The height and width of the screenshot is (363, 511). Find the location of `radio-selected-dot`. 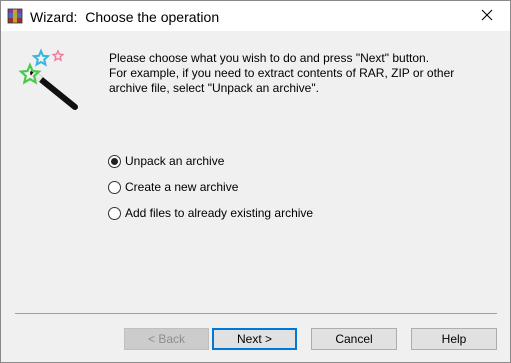

radio-selected-dot is located at coordinates (114, 161).